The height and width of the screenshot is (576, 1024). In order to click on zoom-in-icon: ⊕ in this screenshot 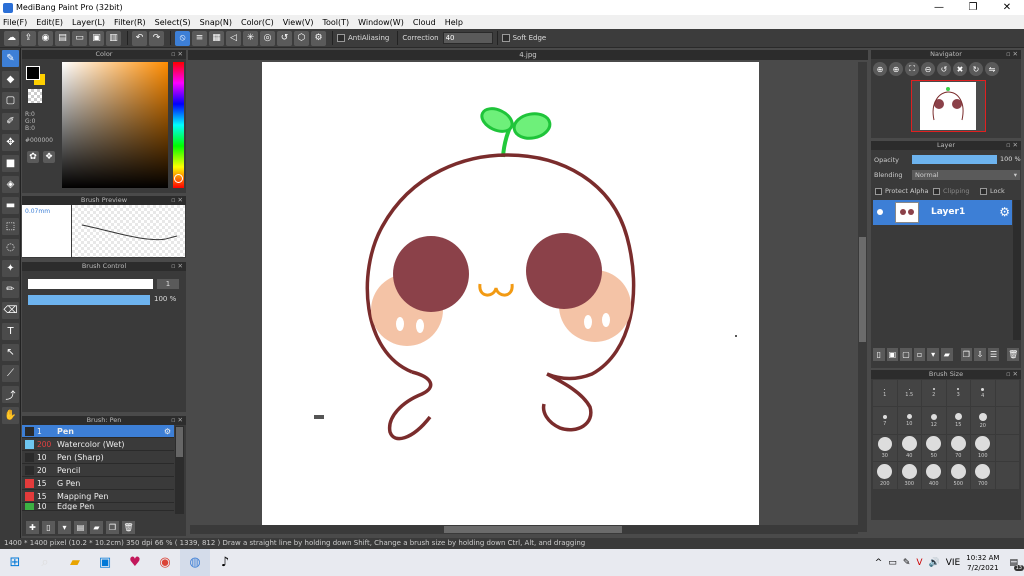, I will do `click(880, 69)`.